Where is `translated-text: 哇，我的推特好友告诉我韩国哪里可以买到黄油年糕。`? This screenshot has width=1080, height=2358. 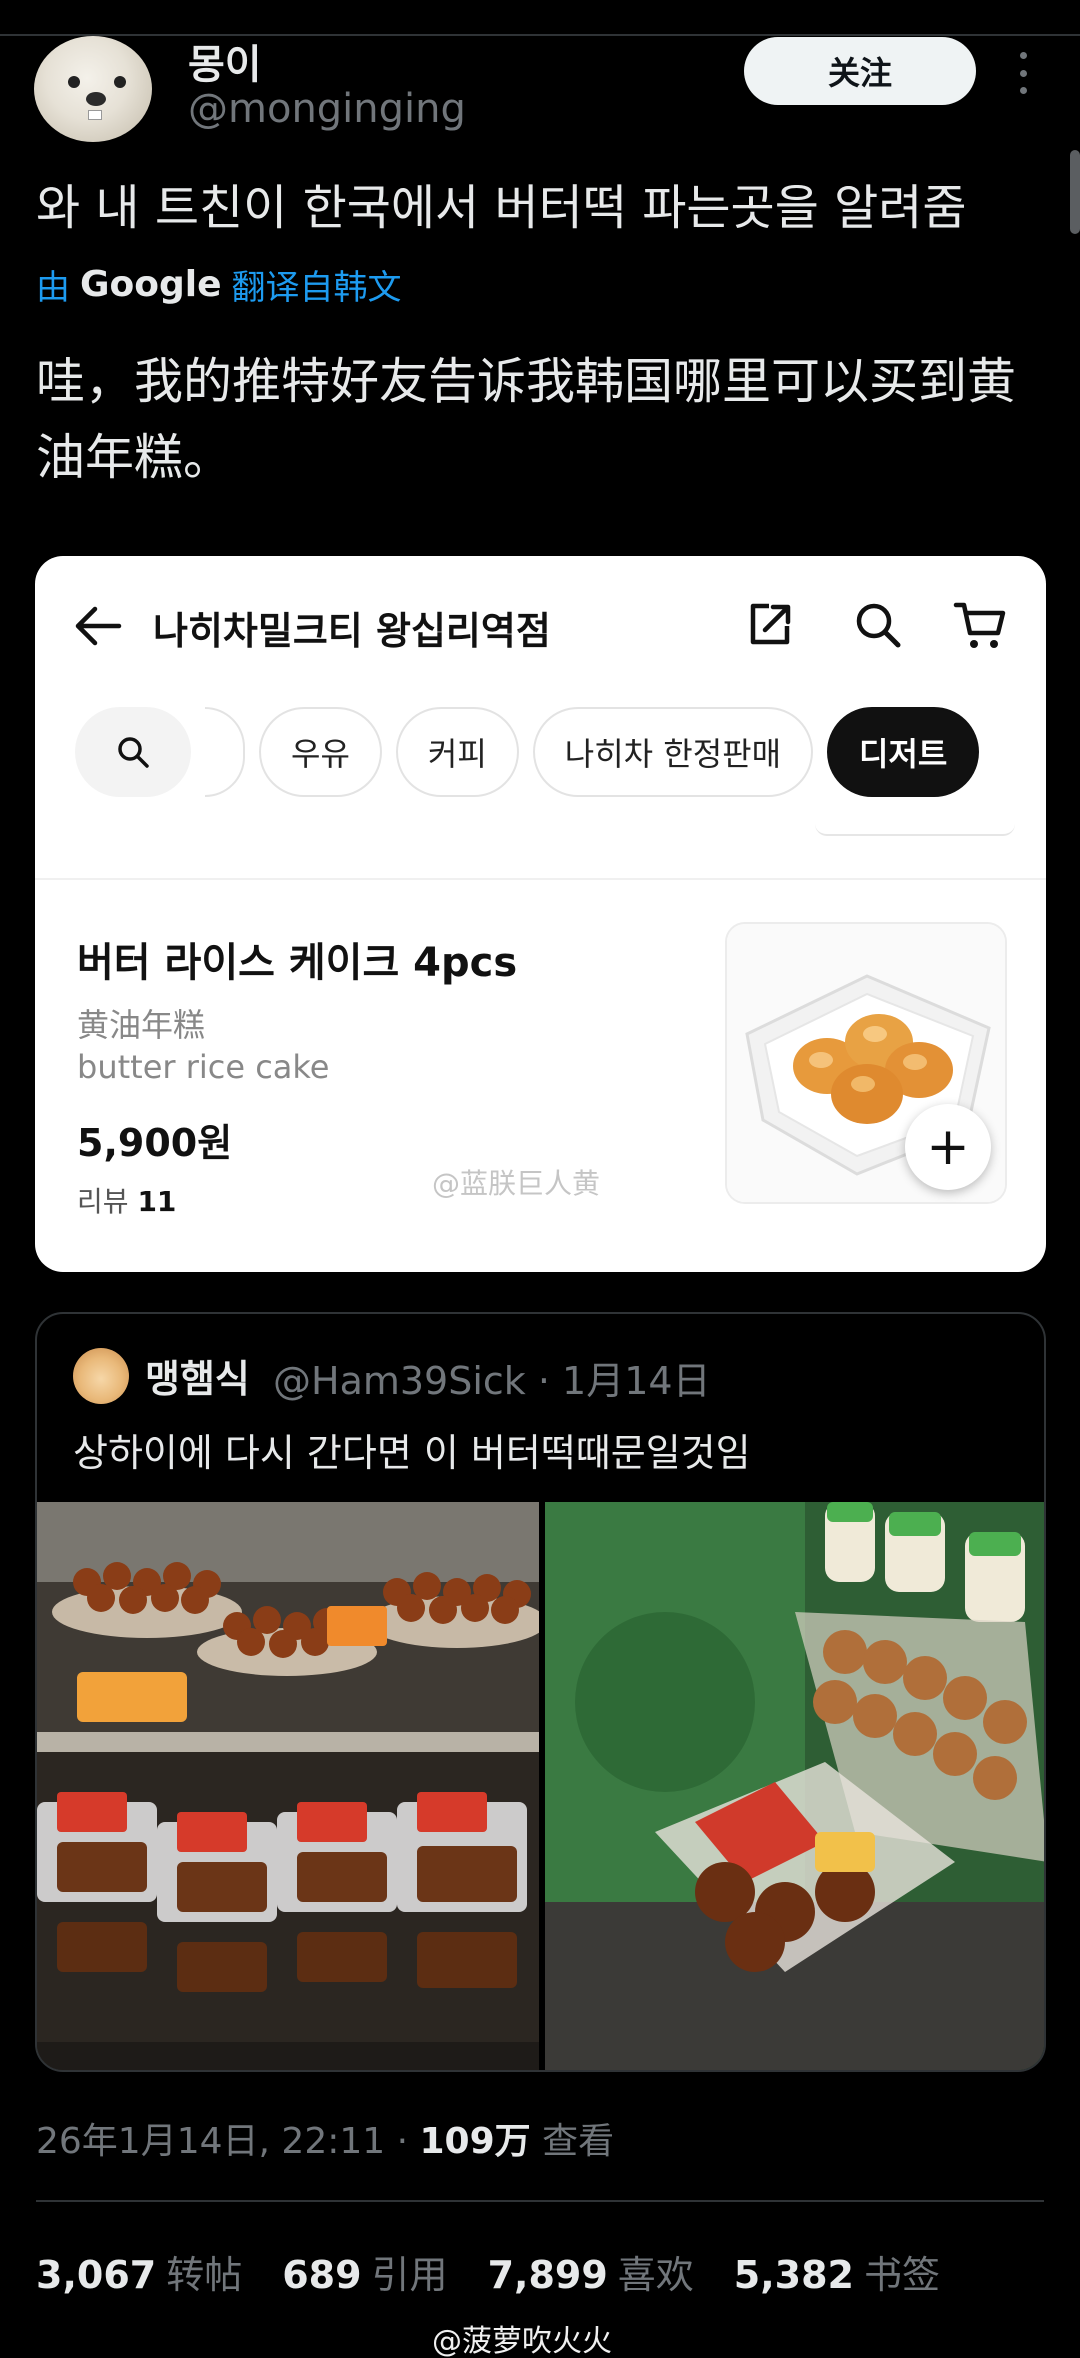
translated-text: 哇，我的推特好友告诉我韩国哪里可以买到黄油年糕。 is located at coordinates (526, 419).